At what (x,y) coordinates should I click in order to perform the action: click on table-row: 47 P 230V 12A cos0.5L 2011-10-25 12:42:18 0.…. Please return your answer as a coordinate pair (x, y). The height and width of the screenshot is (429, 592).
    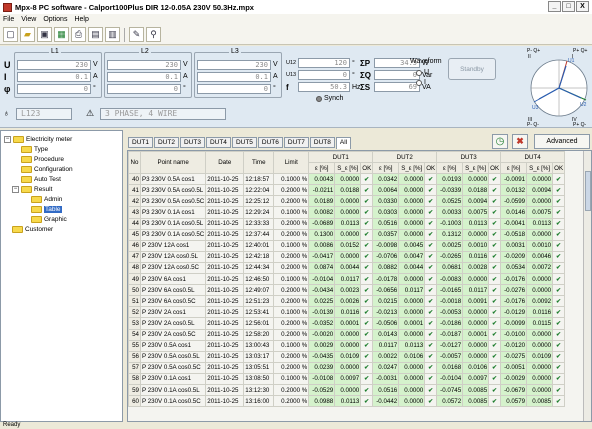
    Looking at the image, I should click on (347, 256).